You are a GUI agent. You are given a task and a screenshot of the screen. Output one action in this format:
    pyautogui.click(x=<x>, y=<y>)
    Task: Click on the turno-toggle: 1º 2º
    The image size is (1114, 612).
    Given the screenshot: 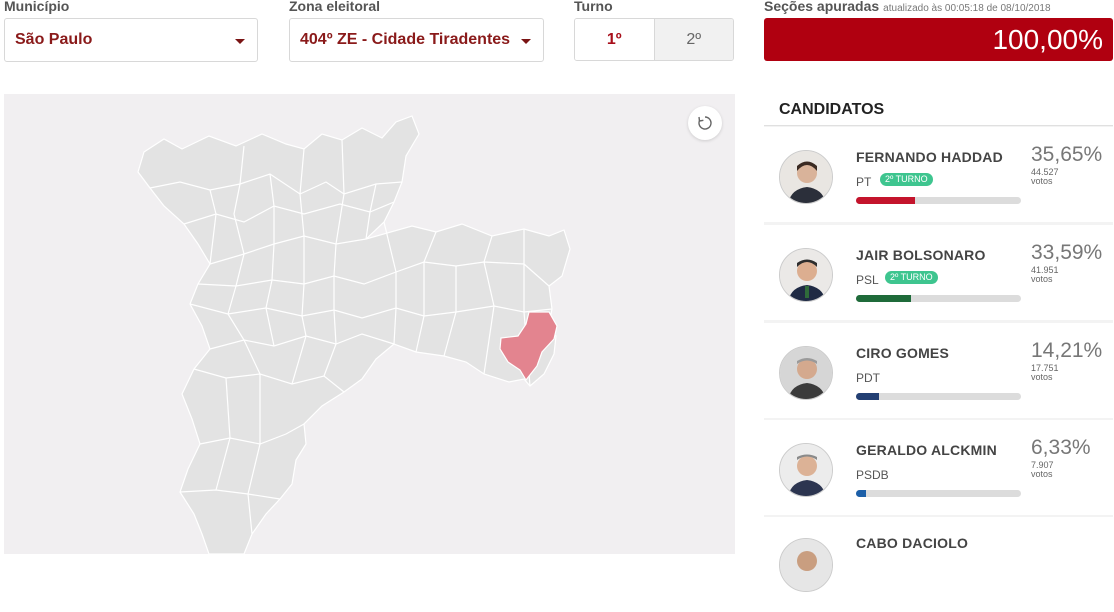 What is the action you would take?
    pyautogui.click(x=654, y=39)
    